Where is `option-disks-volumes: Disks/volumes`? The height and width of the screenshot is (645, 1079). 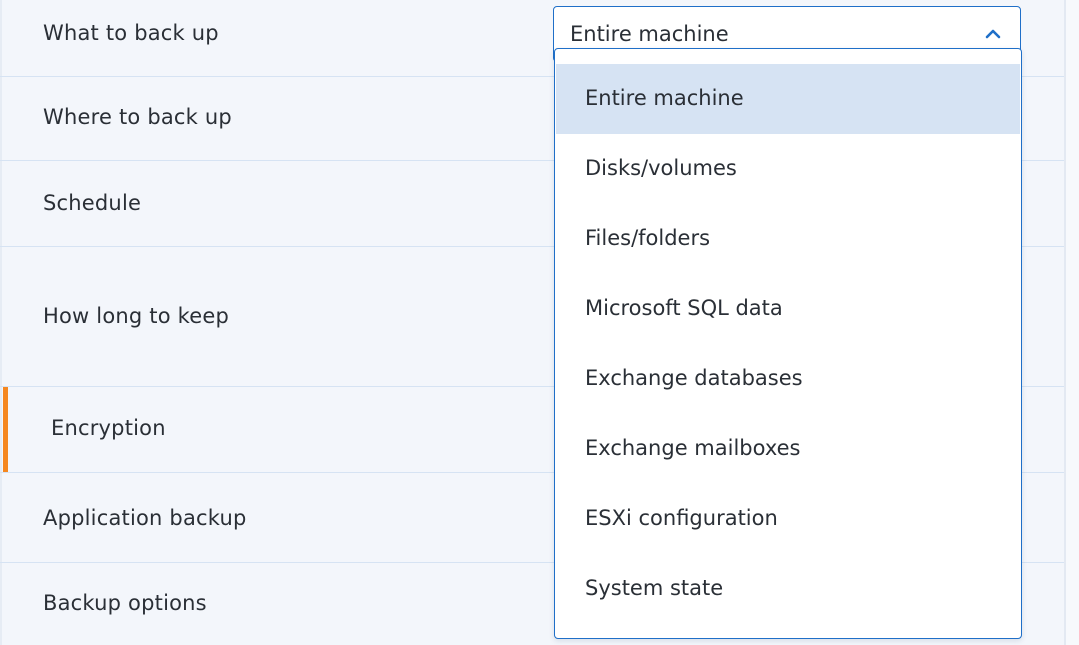 option-disks-volumes: Disks/volumes is located at coordinates (788, 169).